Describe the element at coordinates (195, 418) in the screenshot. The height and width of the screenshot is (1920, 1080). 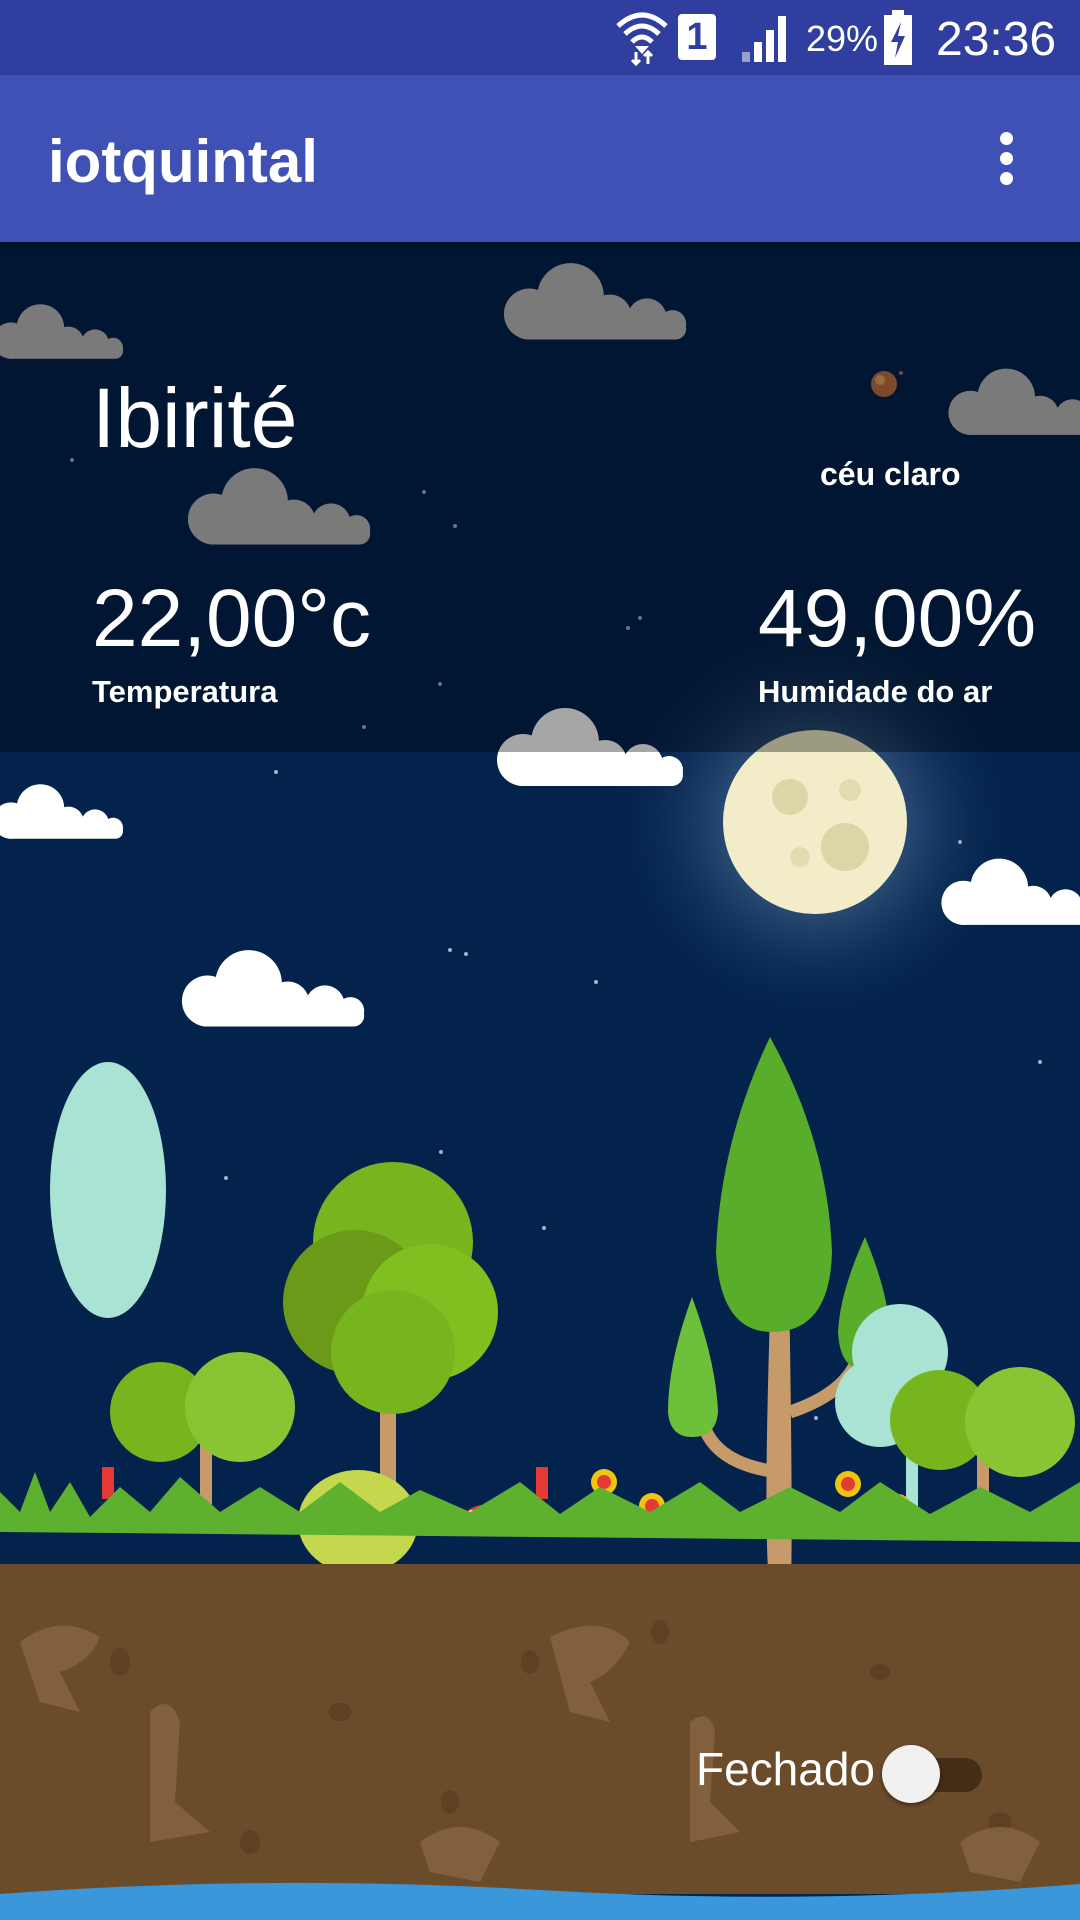
I see `city-name: Ibirité` at that location.